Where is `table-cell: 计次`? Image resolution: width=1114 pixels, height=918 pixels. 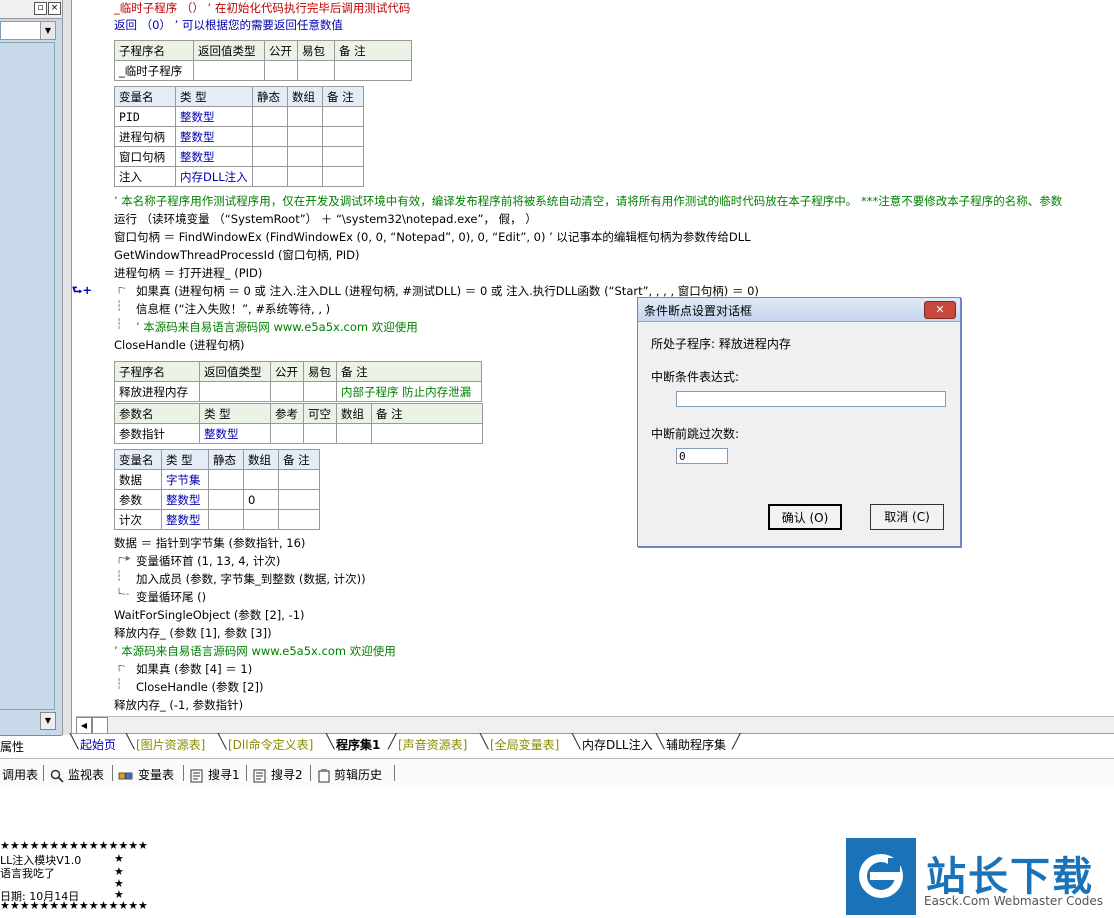 table-cell: 计次 is located at coordinates (138, 519).